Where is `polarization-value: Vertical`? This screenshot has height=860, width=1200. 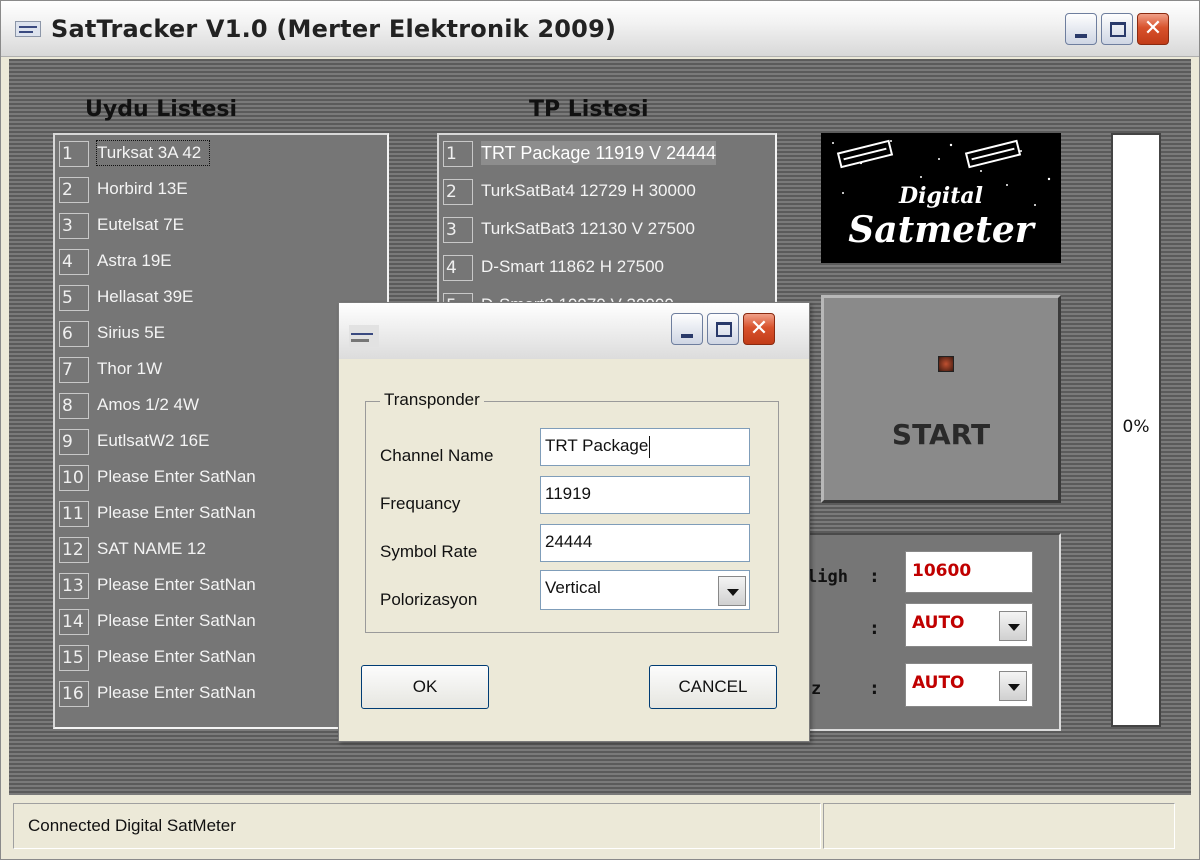
polarization-value: Vertical is located at coordinates (573, 587).